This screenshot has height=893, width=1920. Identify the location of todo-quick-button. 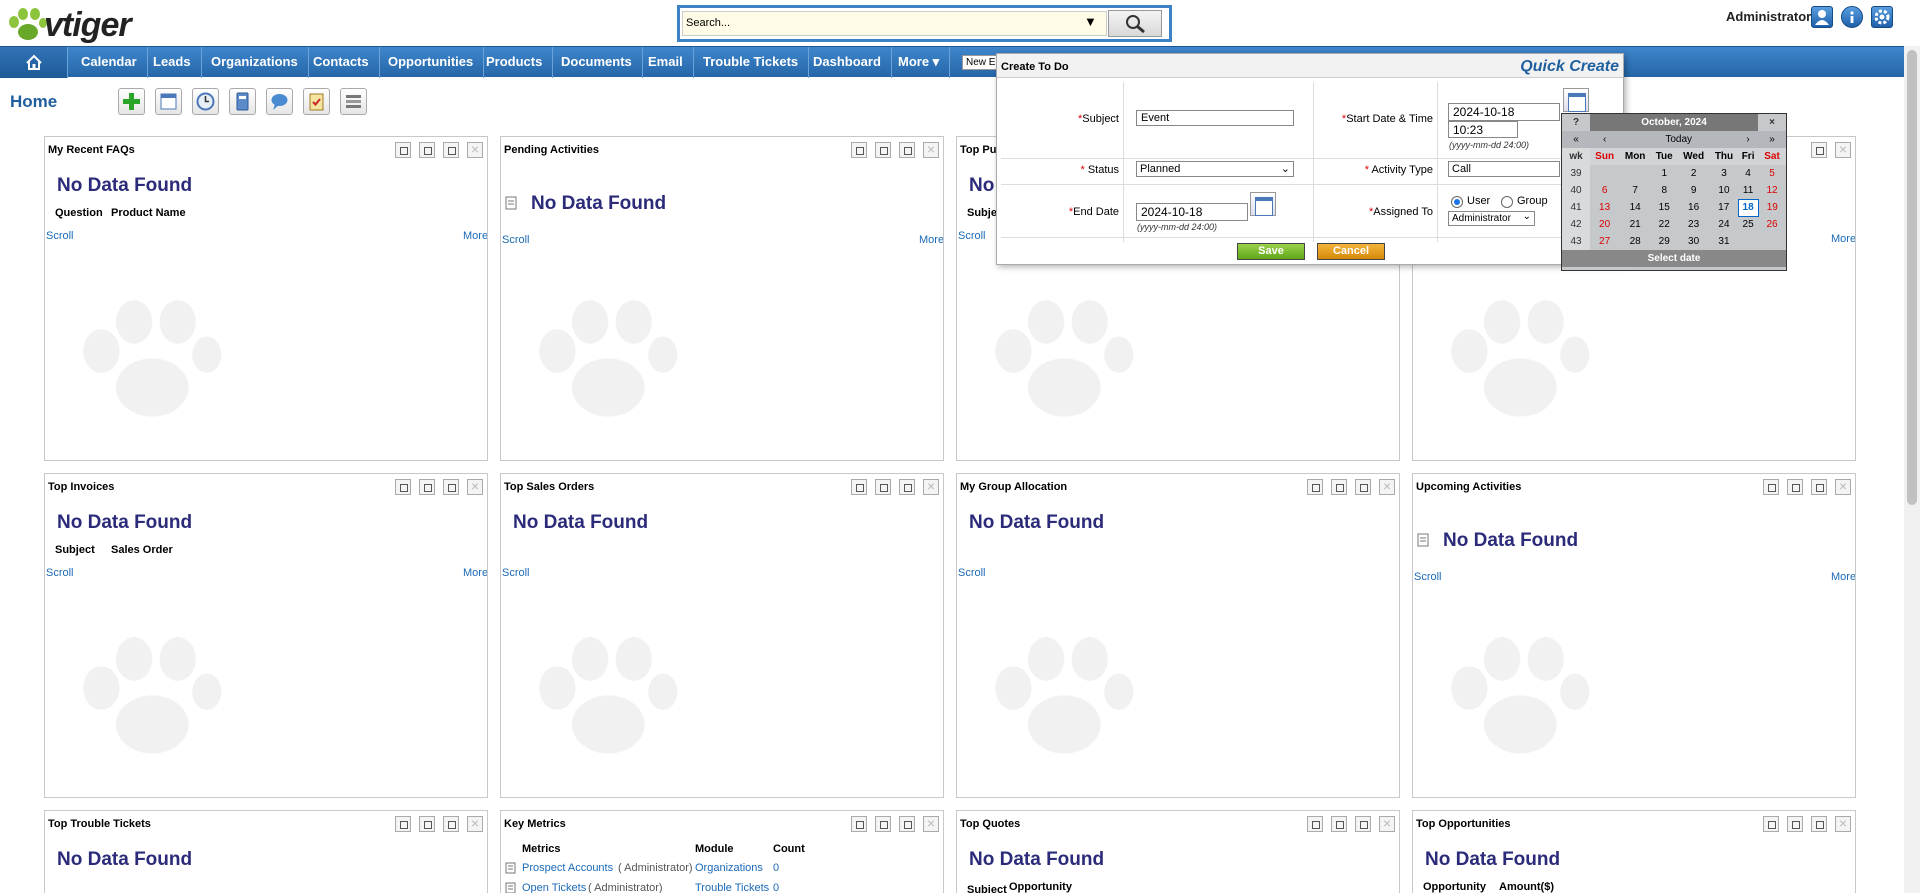
(316, 101).